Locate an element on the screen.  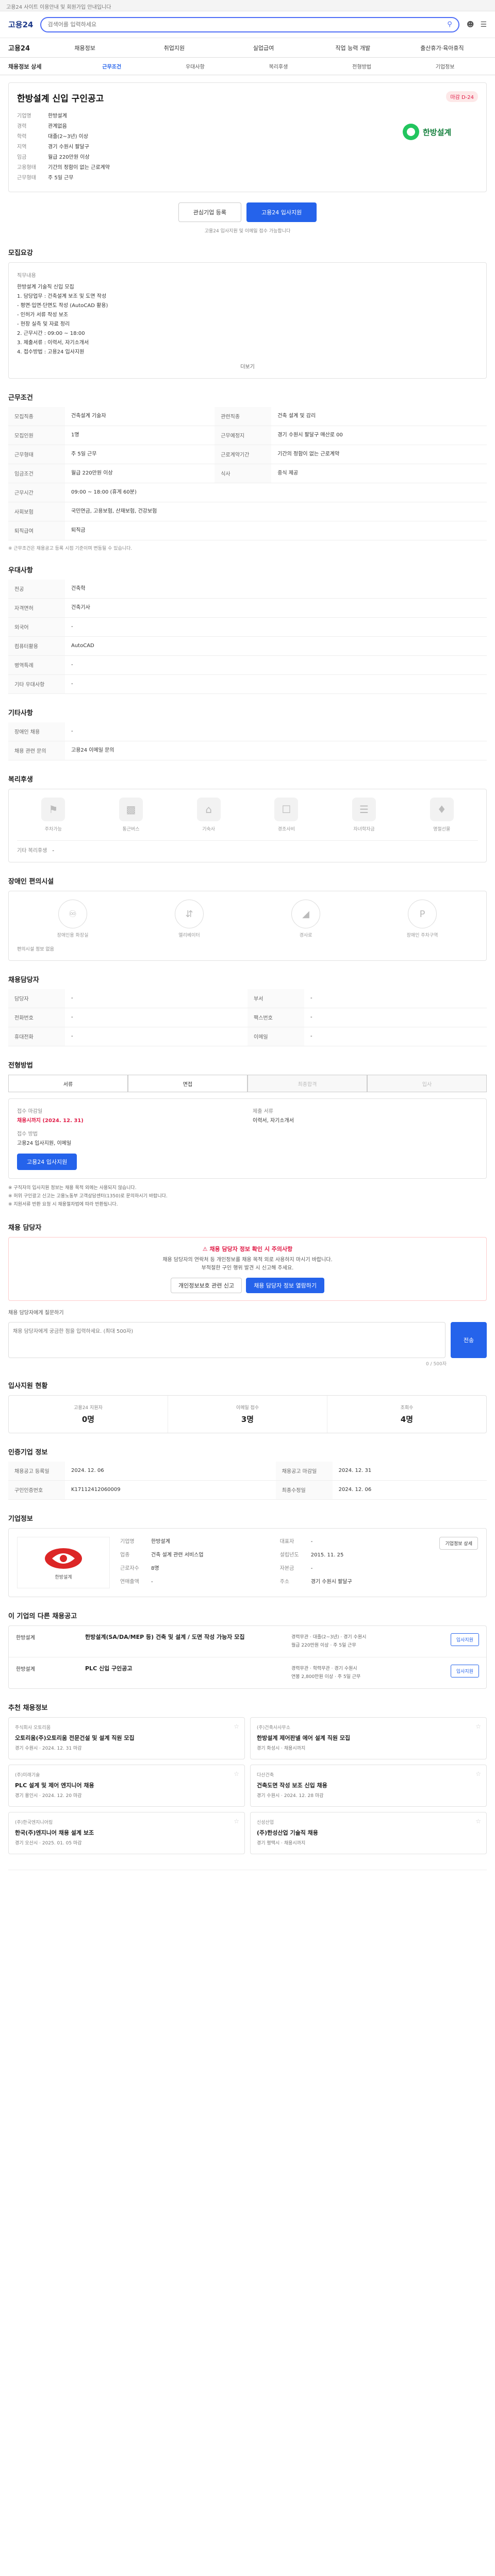
rec-title: 오토리움(주)오토리움 전문건설 및 설계 직원 모집 is located at coordinates (126, 1738).